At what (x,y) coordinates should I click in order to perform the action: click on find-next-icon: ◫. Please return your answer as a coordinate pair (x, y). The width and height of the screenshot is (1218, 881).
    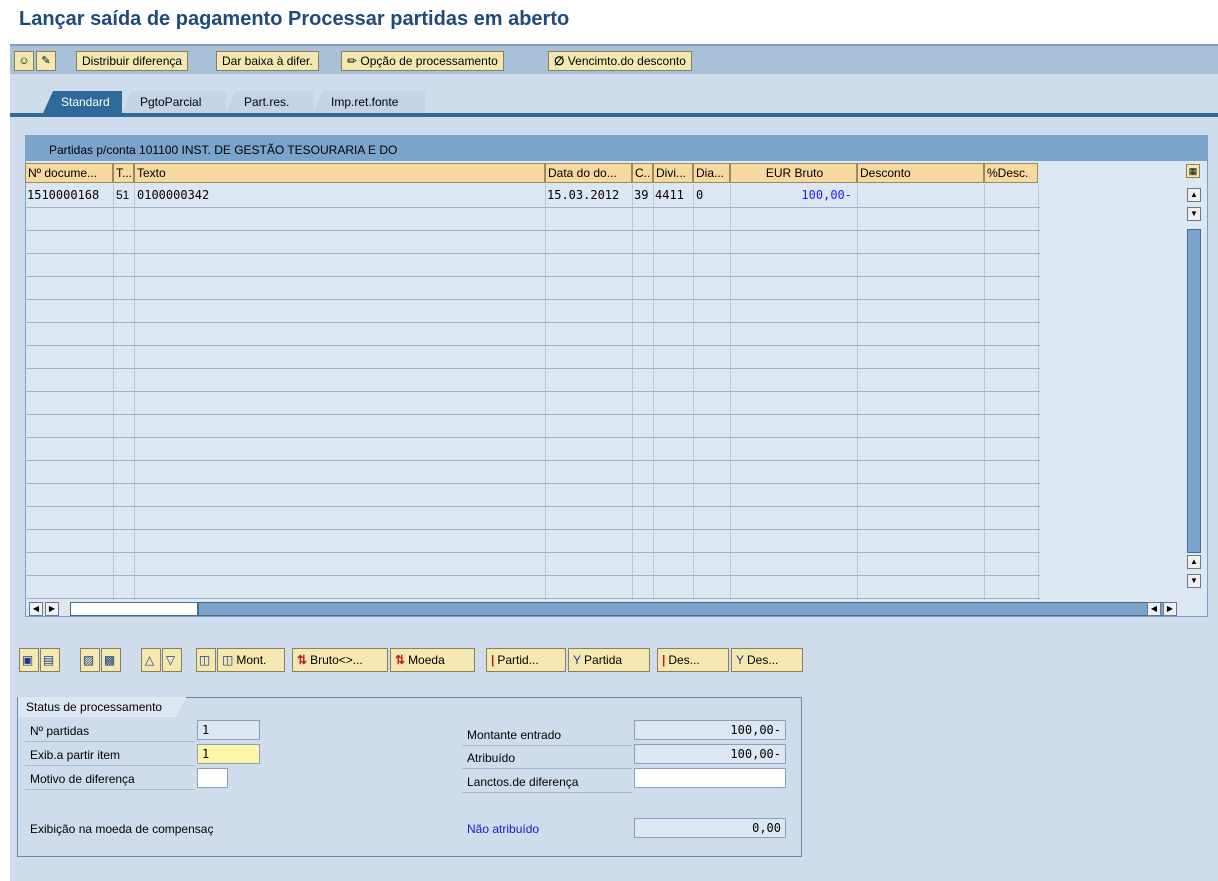
    Looking at the image, I should click on (228, 660).